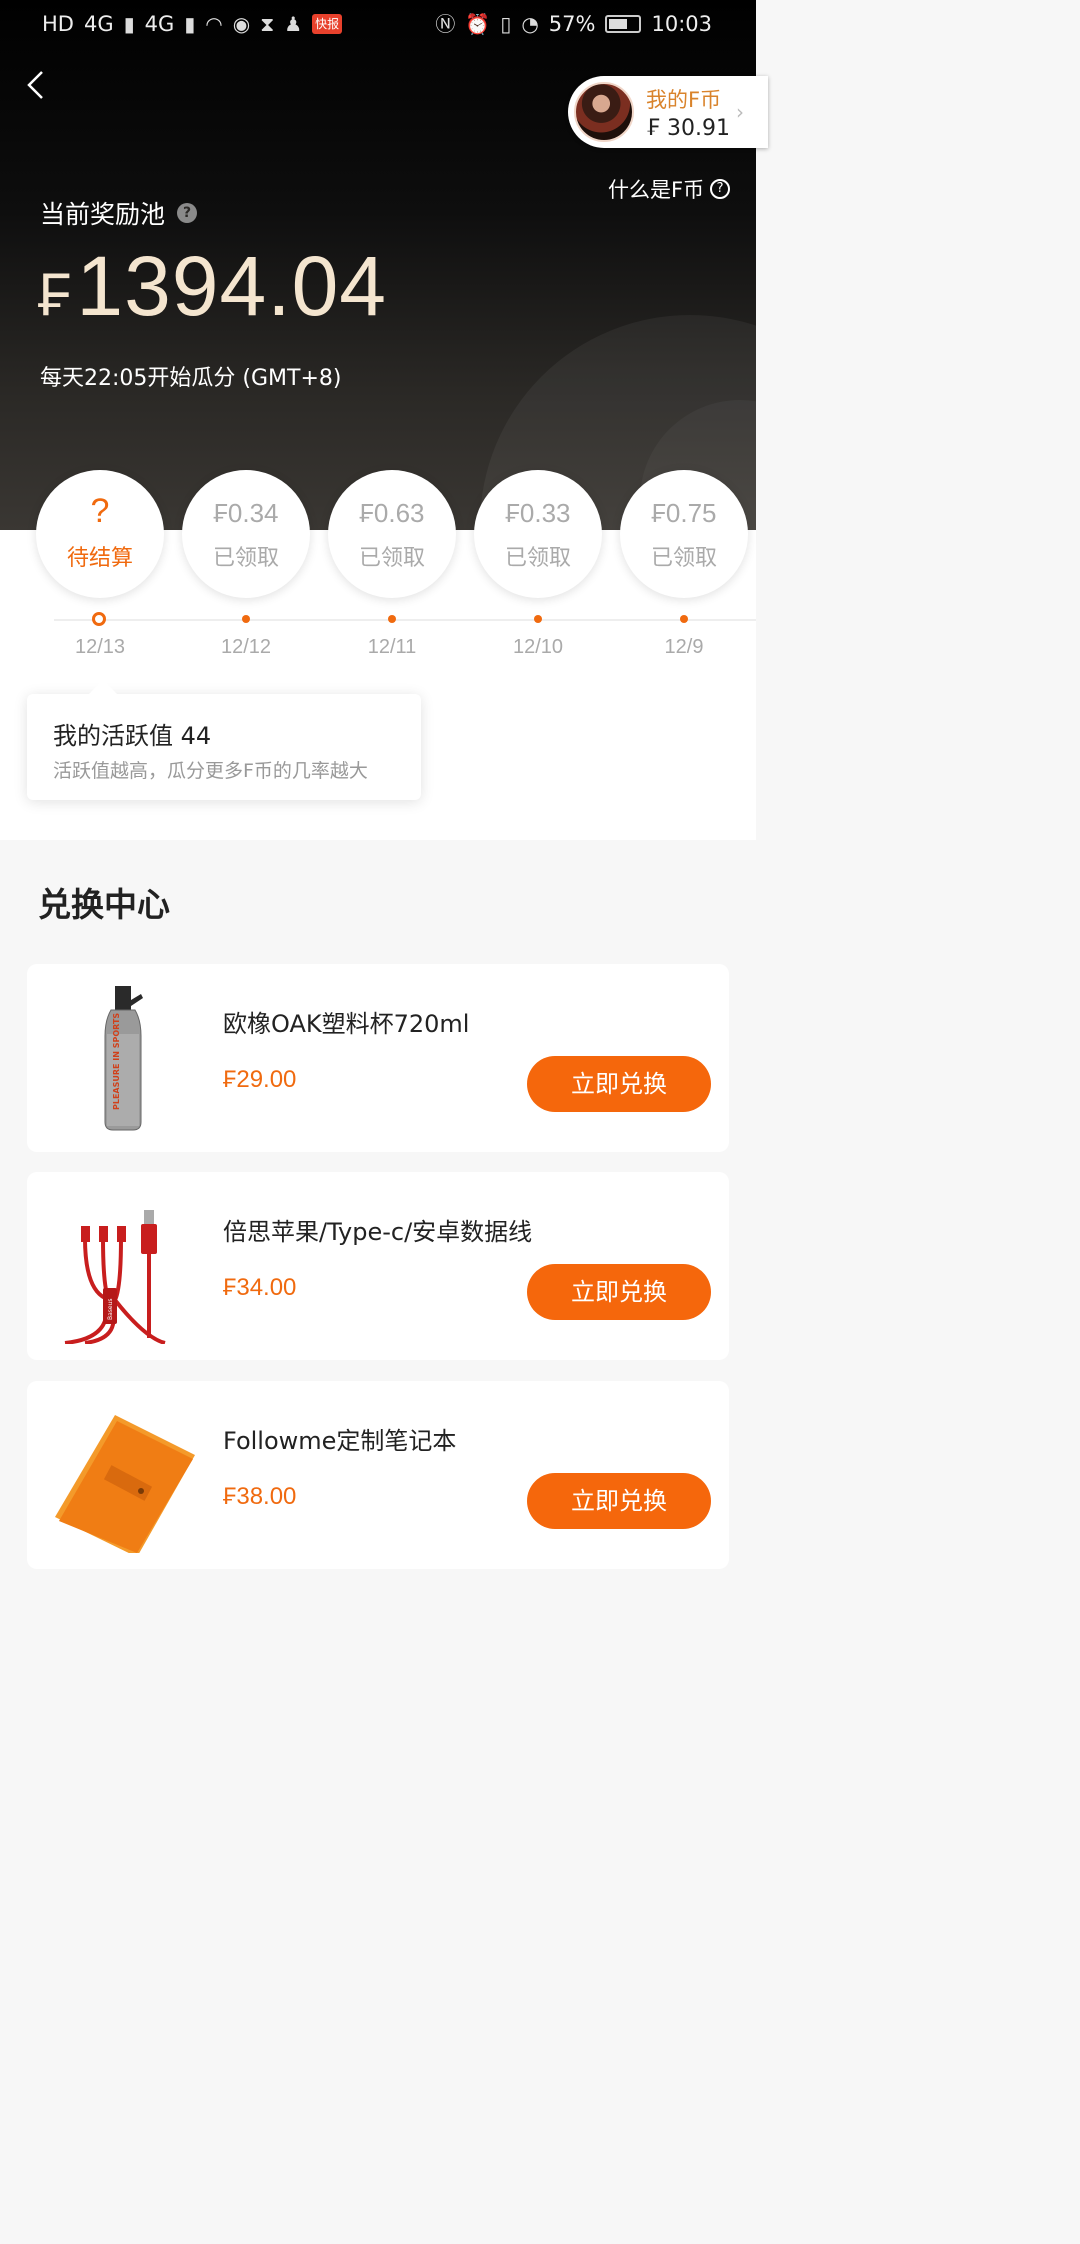 This screenshot has height=2244, width=1080. Describe the element at coordinates (538, 647) in the screenshot. I see `timeline-date: 12/10` at that location.